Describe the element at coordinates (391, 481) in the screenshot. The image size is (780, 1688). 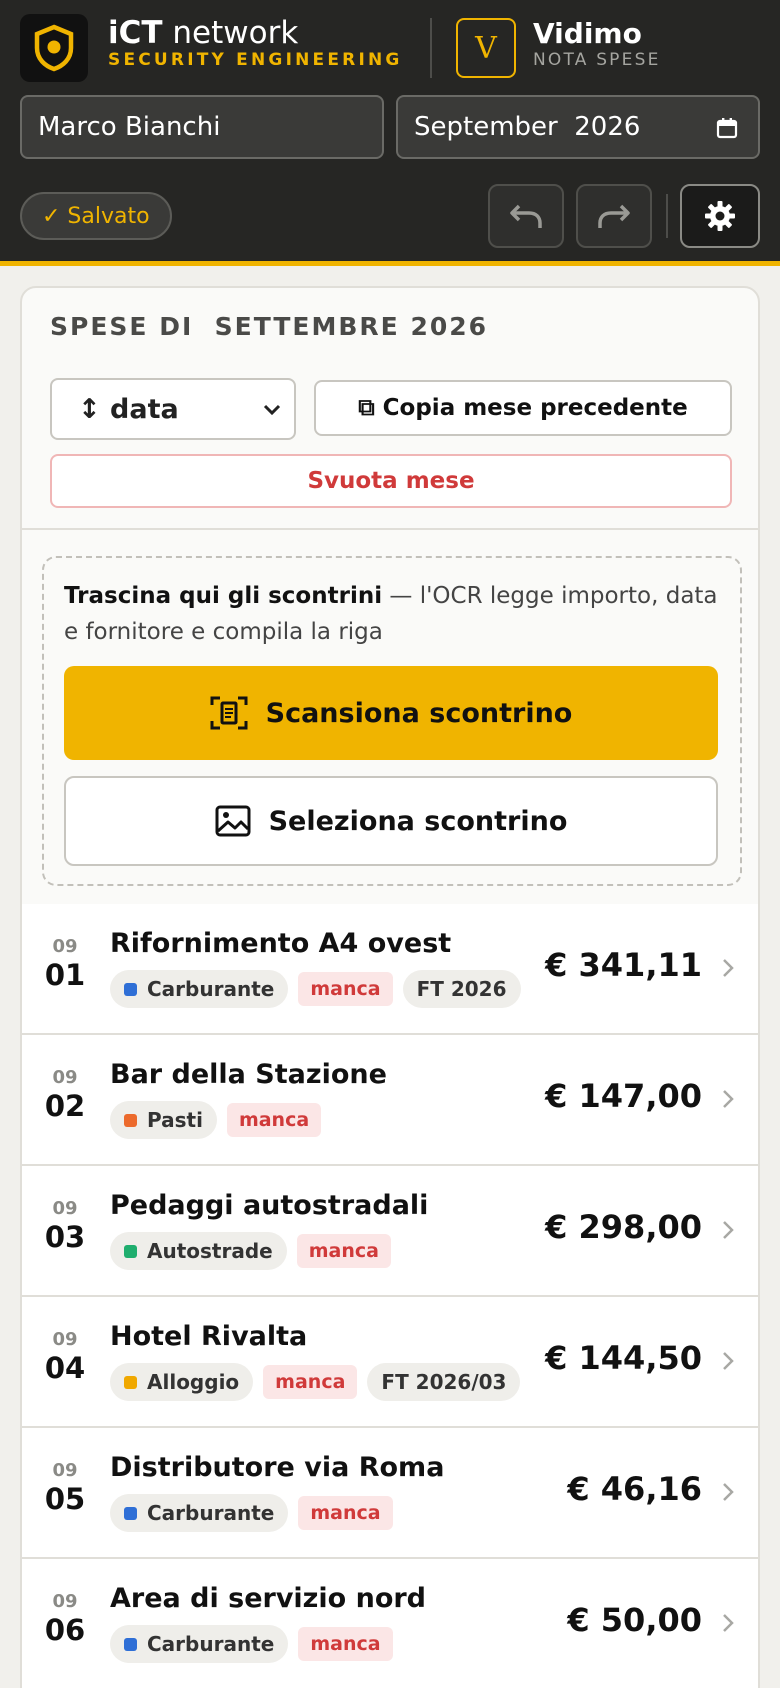
I see `clear-month-button: Svuota mese` at that location.